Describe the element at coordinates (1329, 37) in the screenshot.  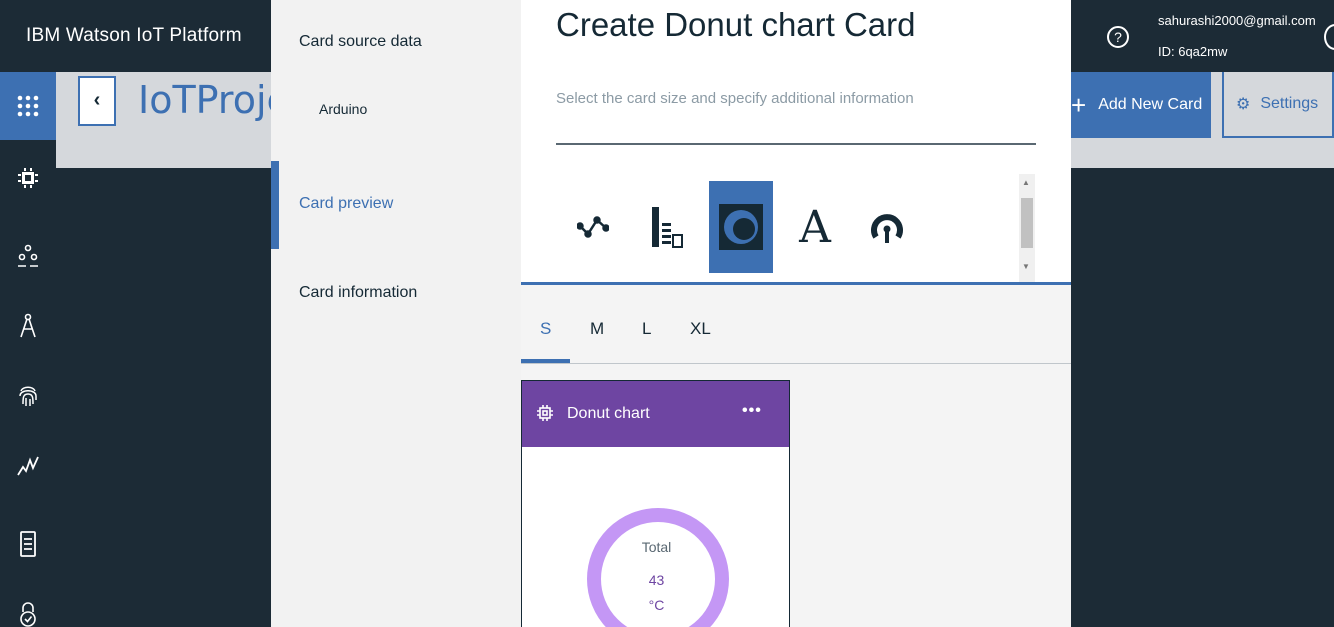
I see `user-avatar-icon` at that location.